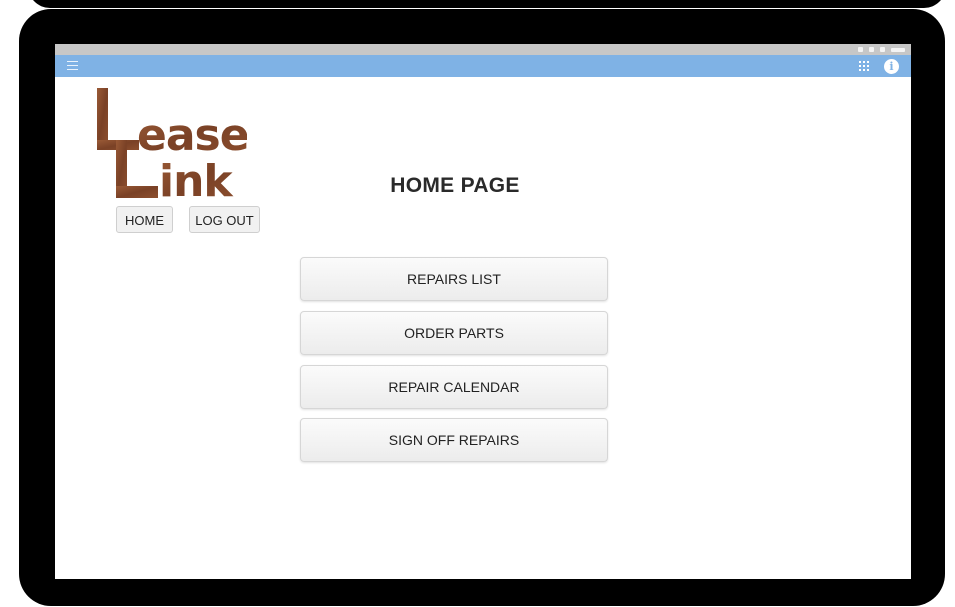 This screenshot has height=607, width=955. What do you see at coordinates (898, 49) in the screenshot?
I see `clock-icon` at bounding box center [898, 49].